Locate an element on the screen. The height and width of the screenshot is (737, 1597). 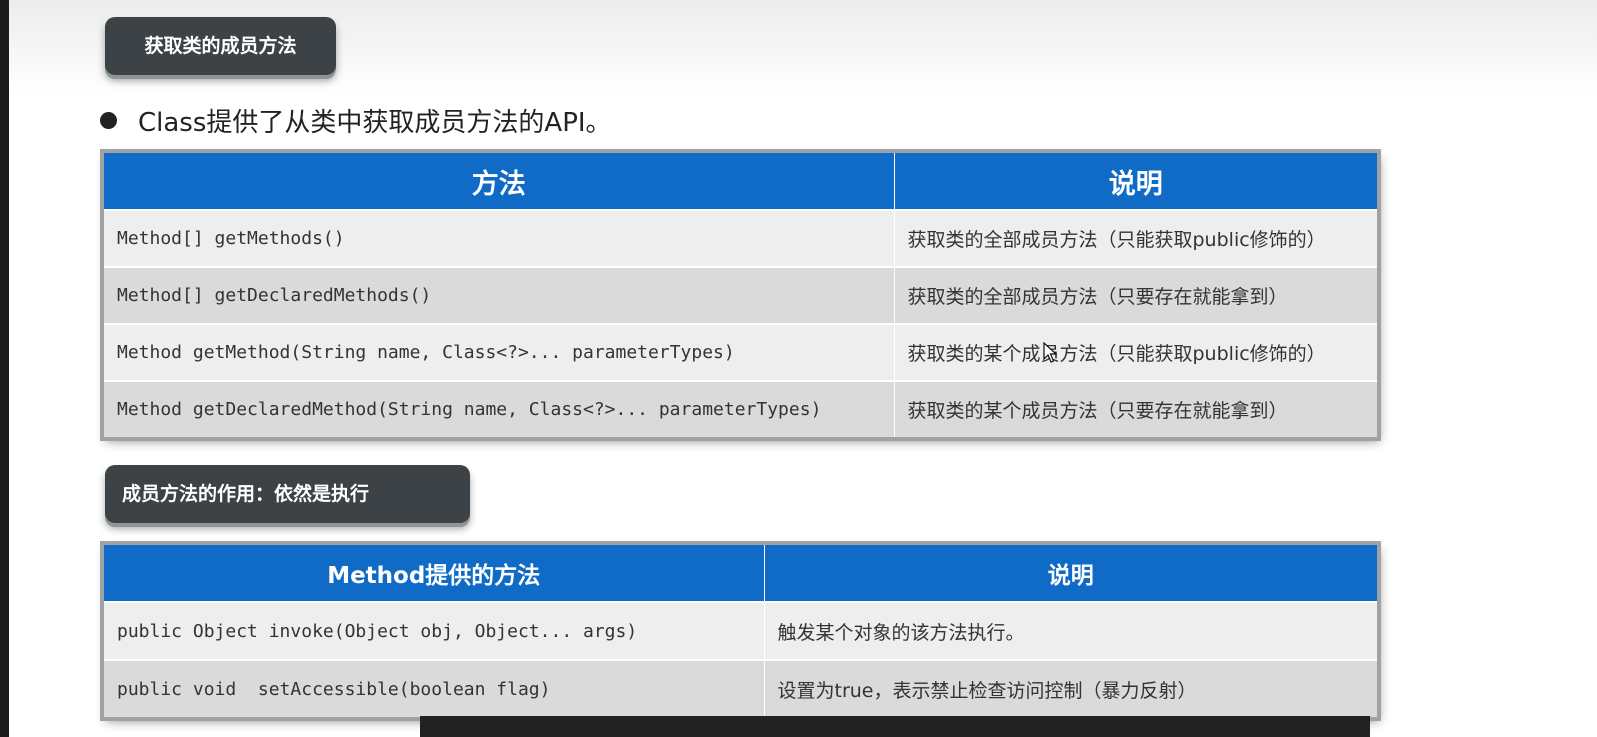
method-description-cell: 触发某个对象的该方法执行。 is located at coordinates (1070, 630).